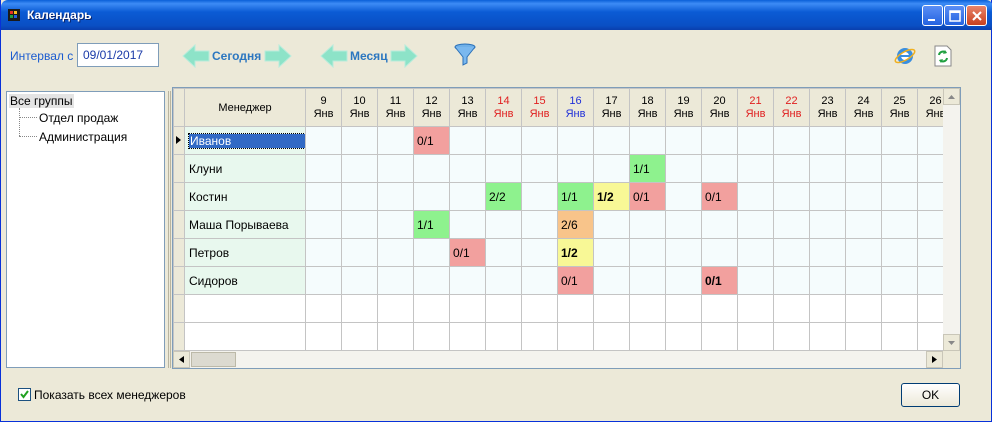 This screenshot has width=992, height=422. What do you see at coordinates (395, 107) in the screenshot?
I see `day-column-header: 11 Янв` at bounding box center [395, 107].